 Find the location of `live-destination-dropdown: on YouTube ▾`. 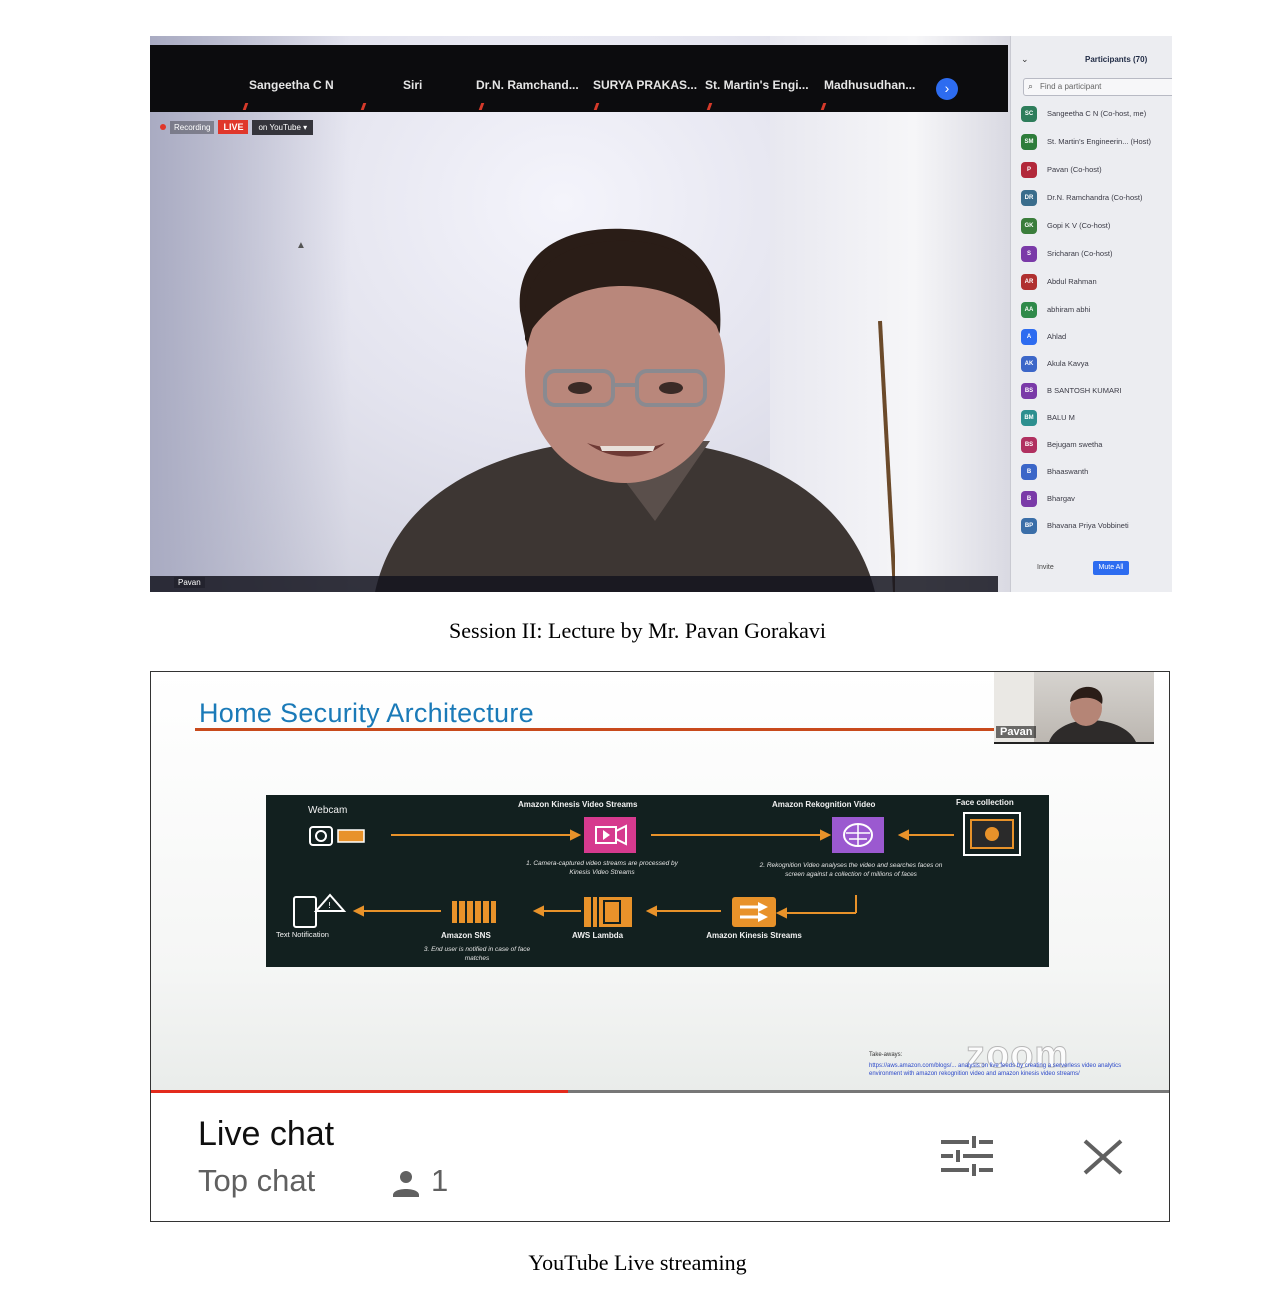

live-destination-dropdown: on YouTube ▾ is located at coordinates (283, 127).